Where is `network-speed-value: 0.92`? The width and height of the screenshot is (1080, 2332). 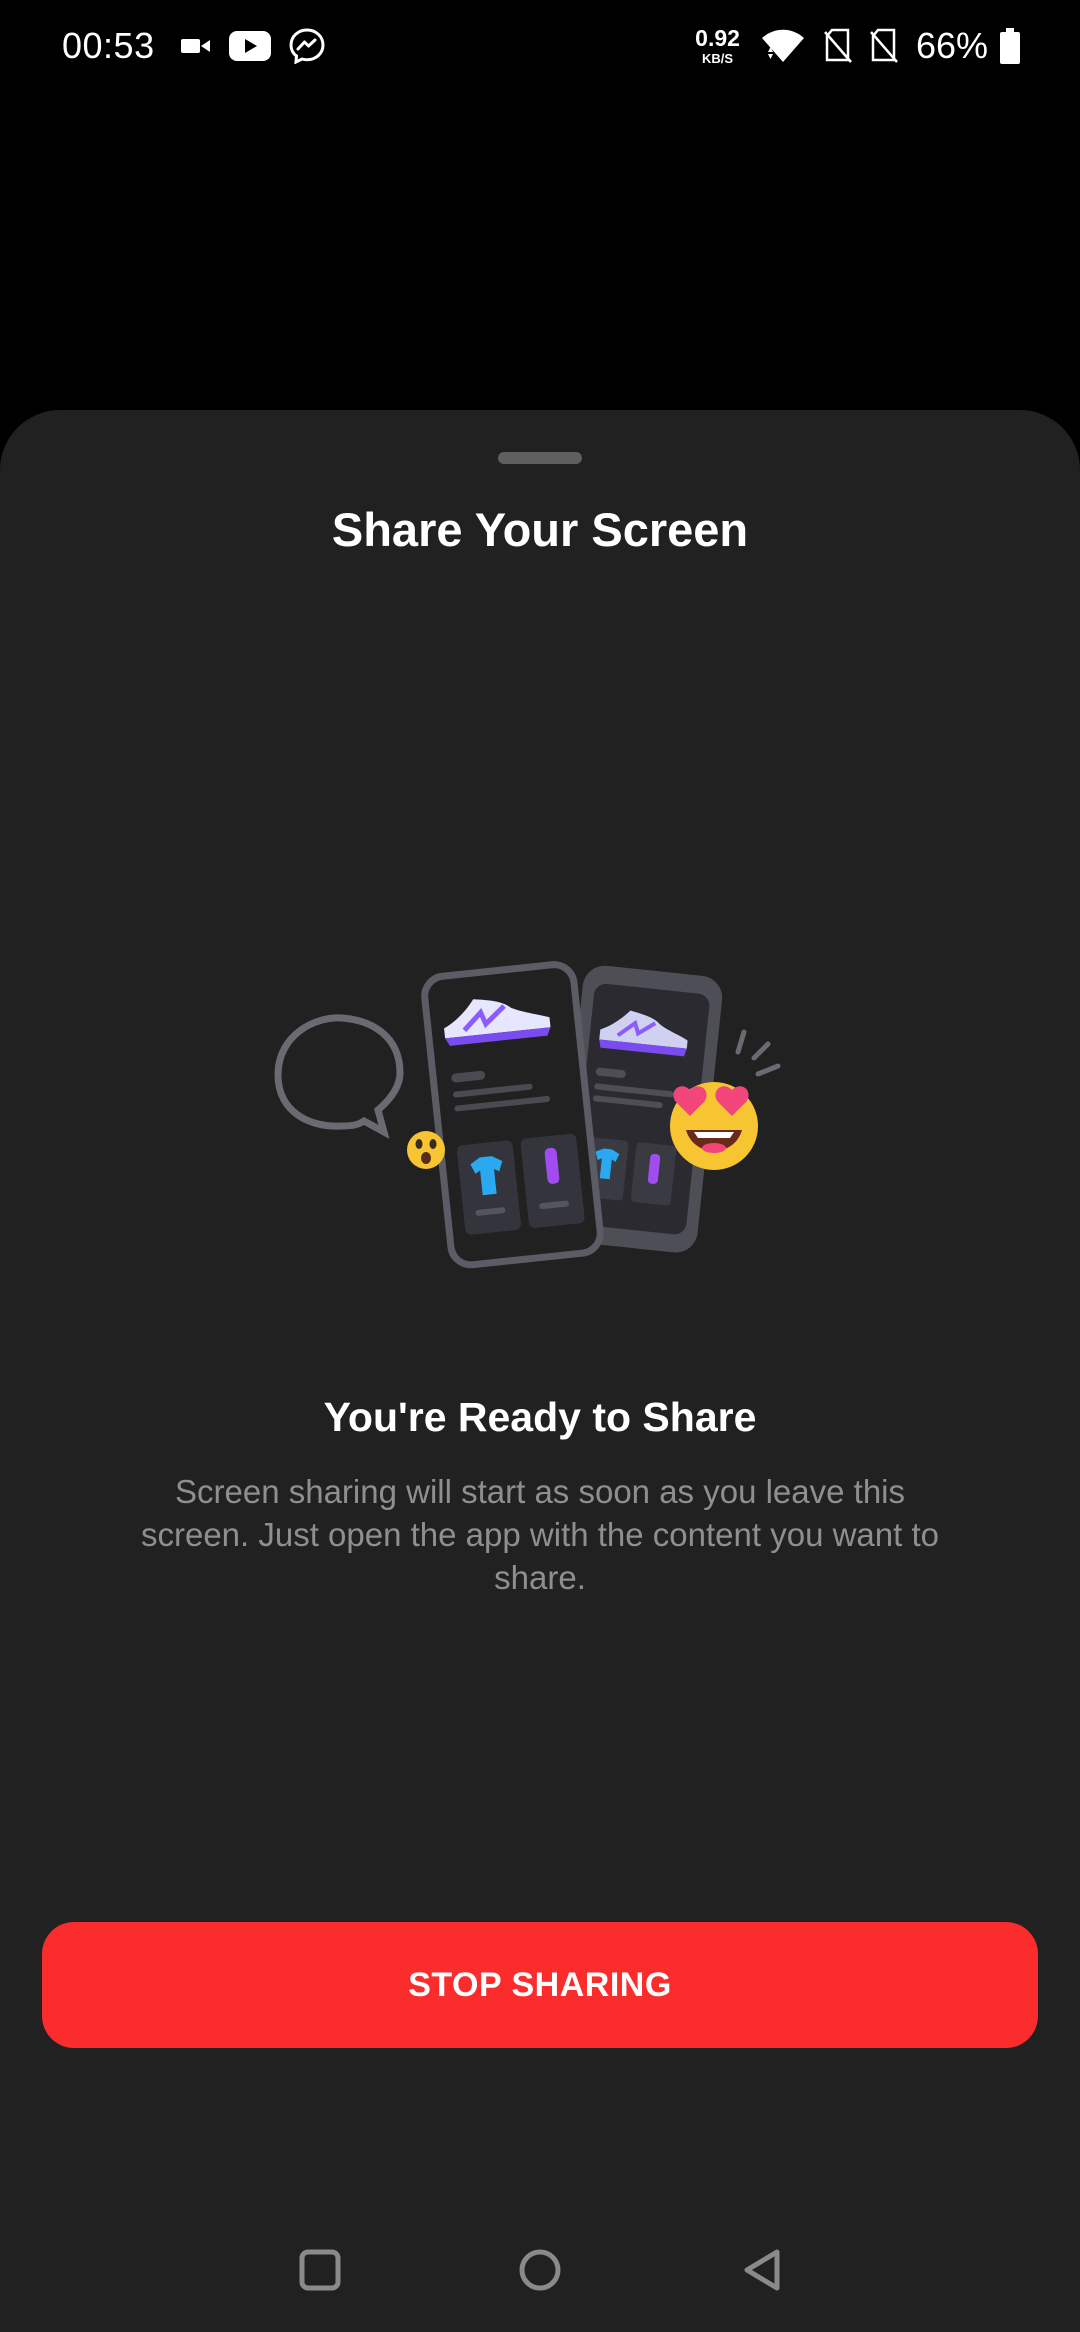 network-speed-value: 0.92 is located at coordinates (717, 38).